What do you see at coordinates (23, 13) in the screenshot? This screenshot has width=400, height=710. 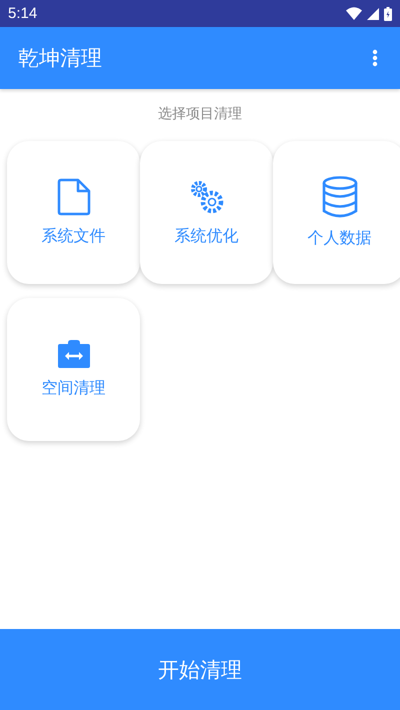 I see `status-time: 5:14` at bounding box center [23, 13].